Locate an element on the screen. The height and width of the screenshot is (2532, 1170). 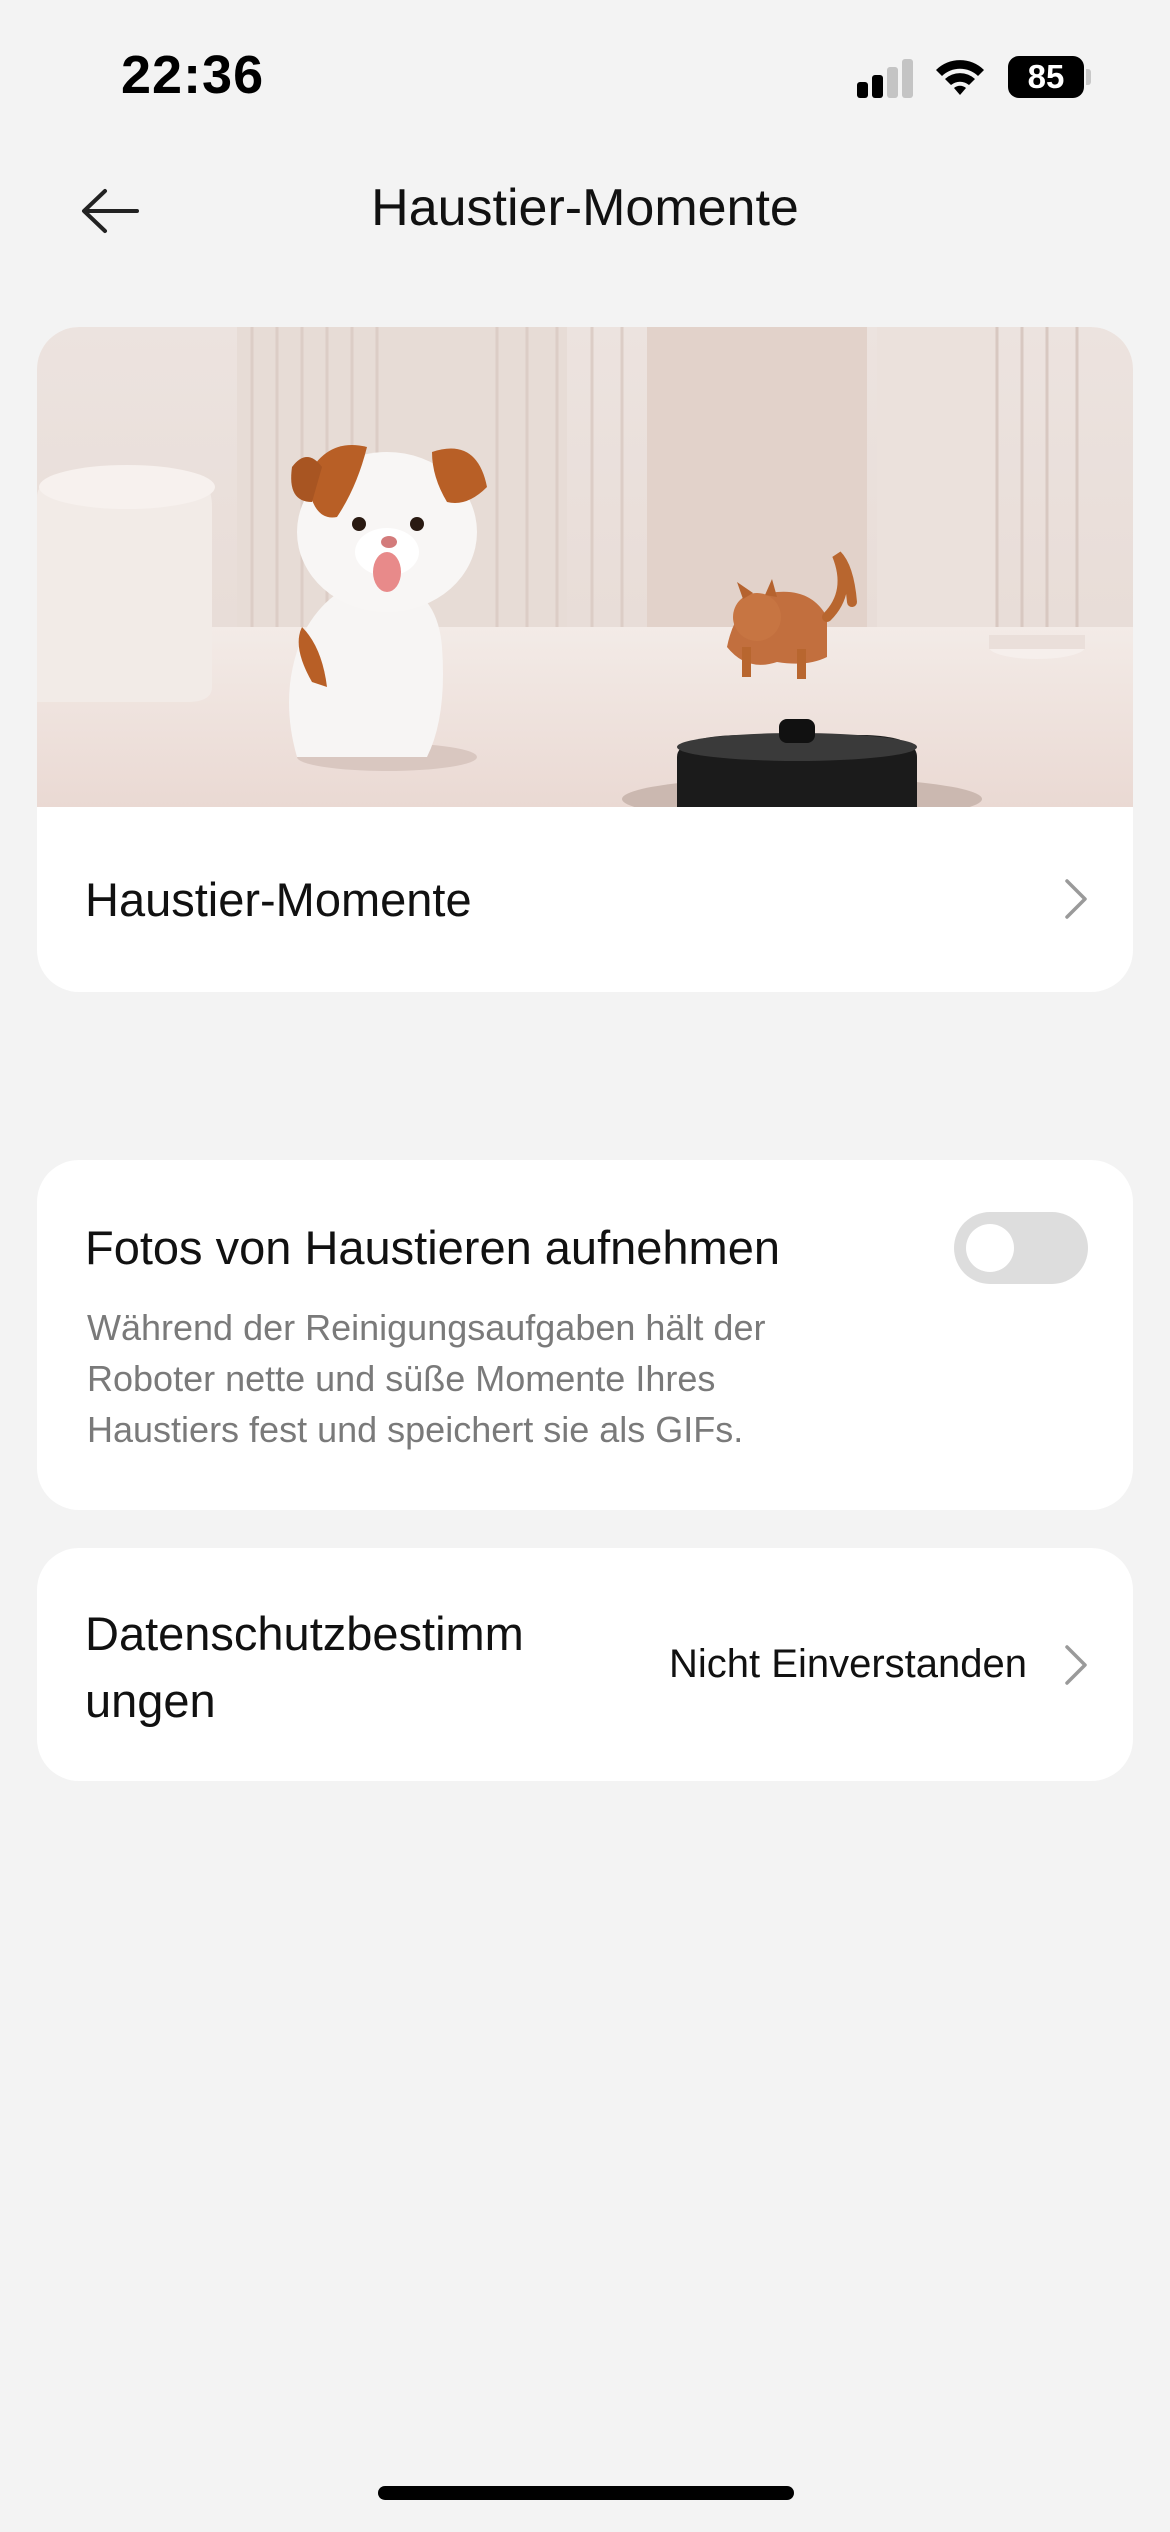
cellular-signal-icon is located at coordinates (885, 78).